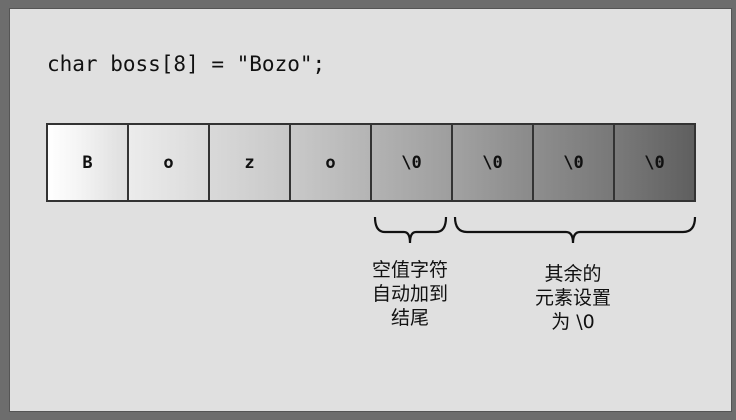 This screenshot has height=420, width=736. Describe the element at coordinates (573, 322) in the screenshot. I see `remaining-note-line-3: 为 \0` at that location.